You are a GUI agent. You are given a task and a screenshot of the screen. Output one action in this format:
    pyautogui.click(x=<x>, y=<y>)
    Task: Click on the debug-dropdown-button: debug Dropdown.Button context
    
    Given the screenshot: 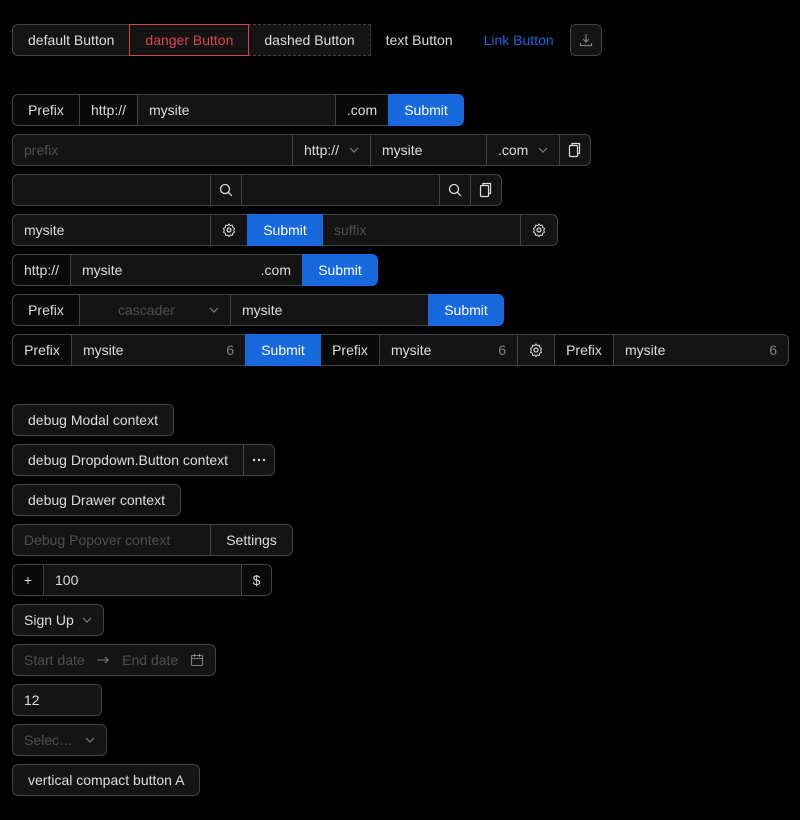 What is the action you would take?
    pyautogui.click(x=128, y=460)
    